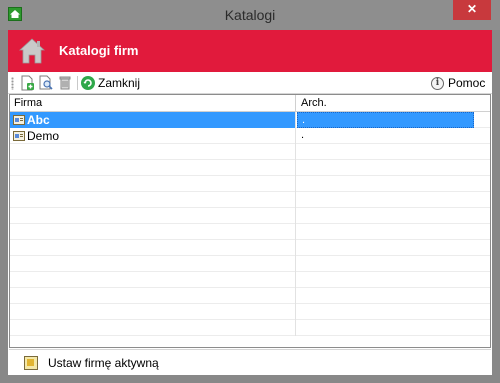 This screenshot has height=383, width=500. Describe the element at coordinates (250, 362) in the screenshot. I see `footer-bar: Ustaw firmę aktywną` at that location.